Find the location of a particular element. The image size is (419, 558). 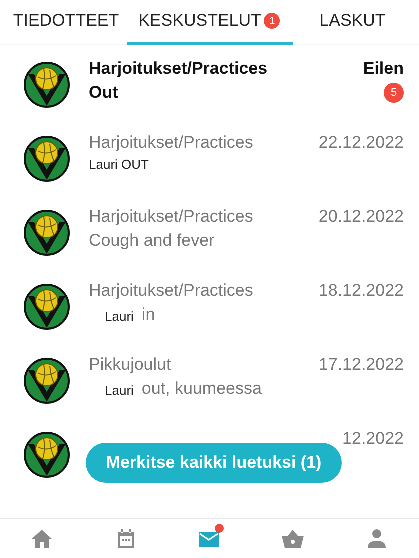

conversation-date: 17.12.2022 is located at coordinates (361, 365).